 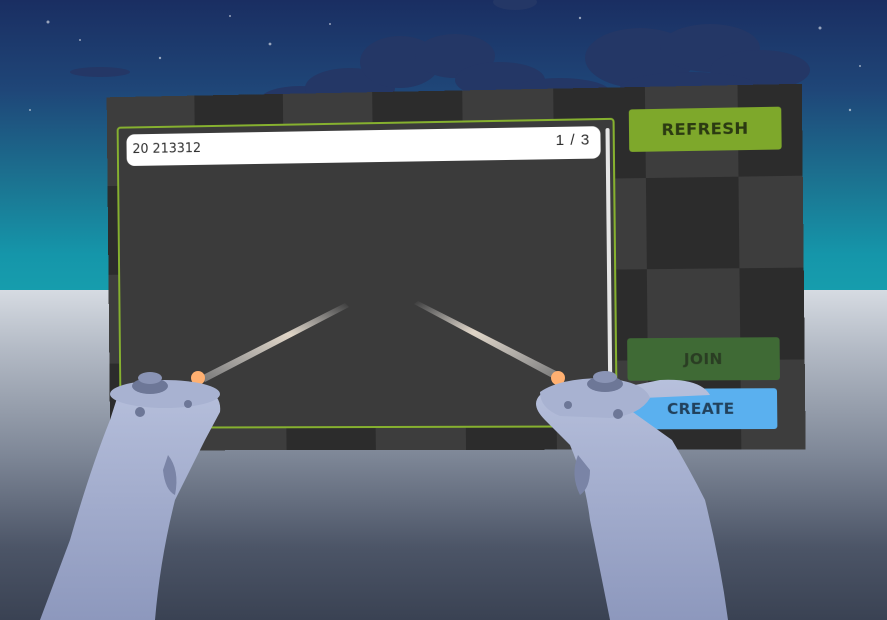 I want to click on room-name: 20 213312, so click(x=167, y=149).